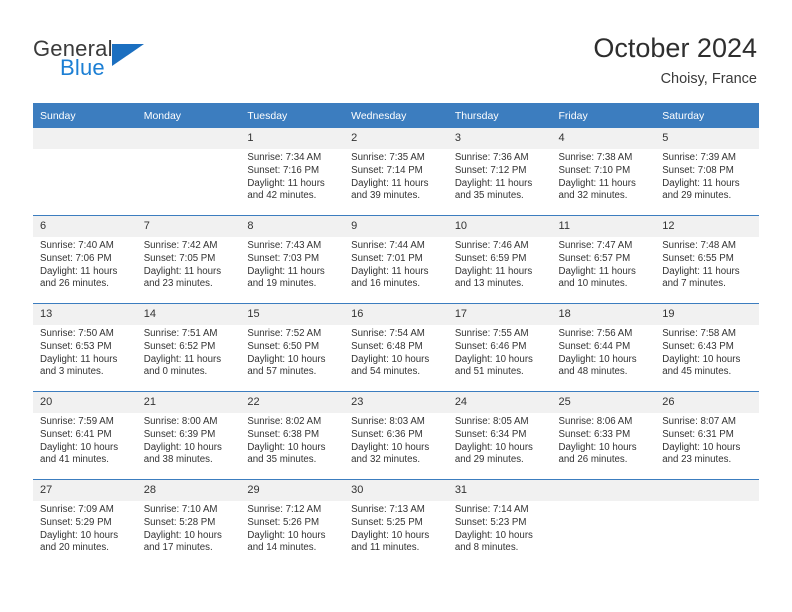 Image resolution: width=792 pixels, height=612 pixels. Describe the element at coordinates (85, 490) in the screenshot. I see `day-number: 27` at that location.